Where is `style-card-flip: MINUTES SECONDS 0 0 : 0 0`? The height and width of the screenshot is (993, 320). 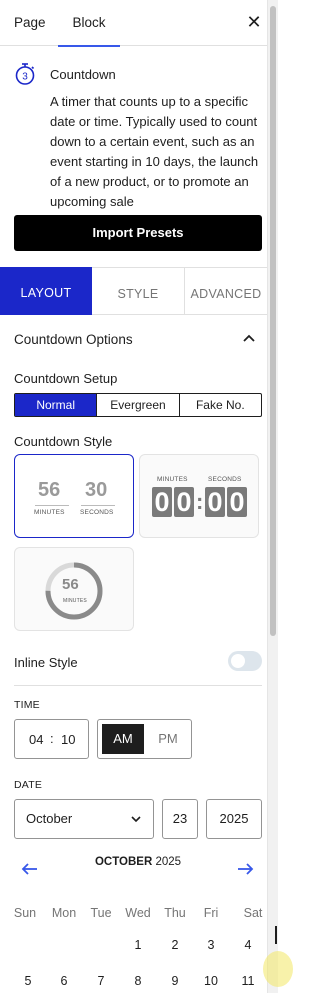 style-card-flip: MINUTES SECONDS 0 0 : 0 0 is located at coordinates (199, 496).